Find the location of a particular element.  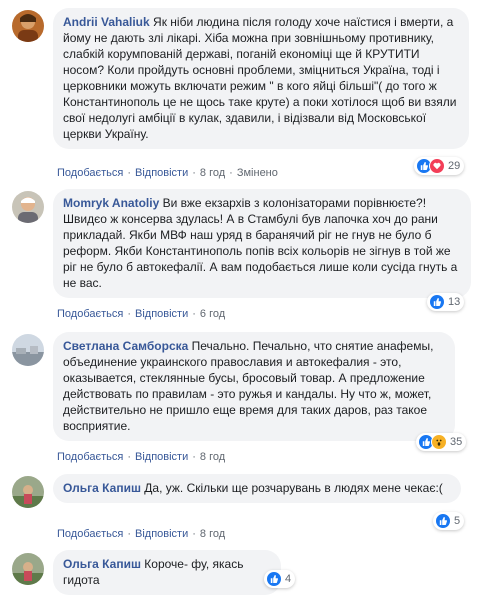

reaction-count: 5 is located at coordinates (457, 521).